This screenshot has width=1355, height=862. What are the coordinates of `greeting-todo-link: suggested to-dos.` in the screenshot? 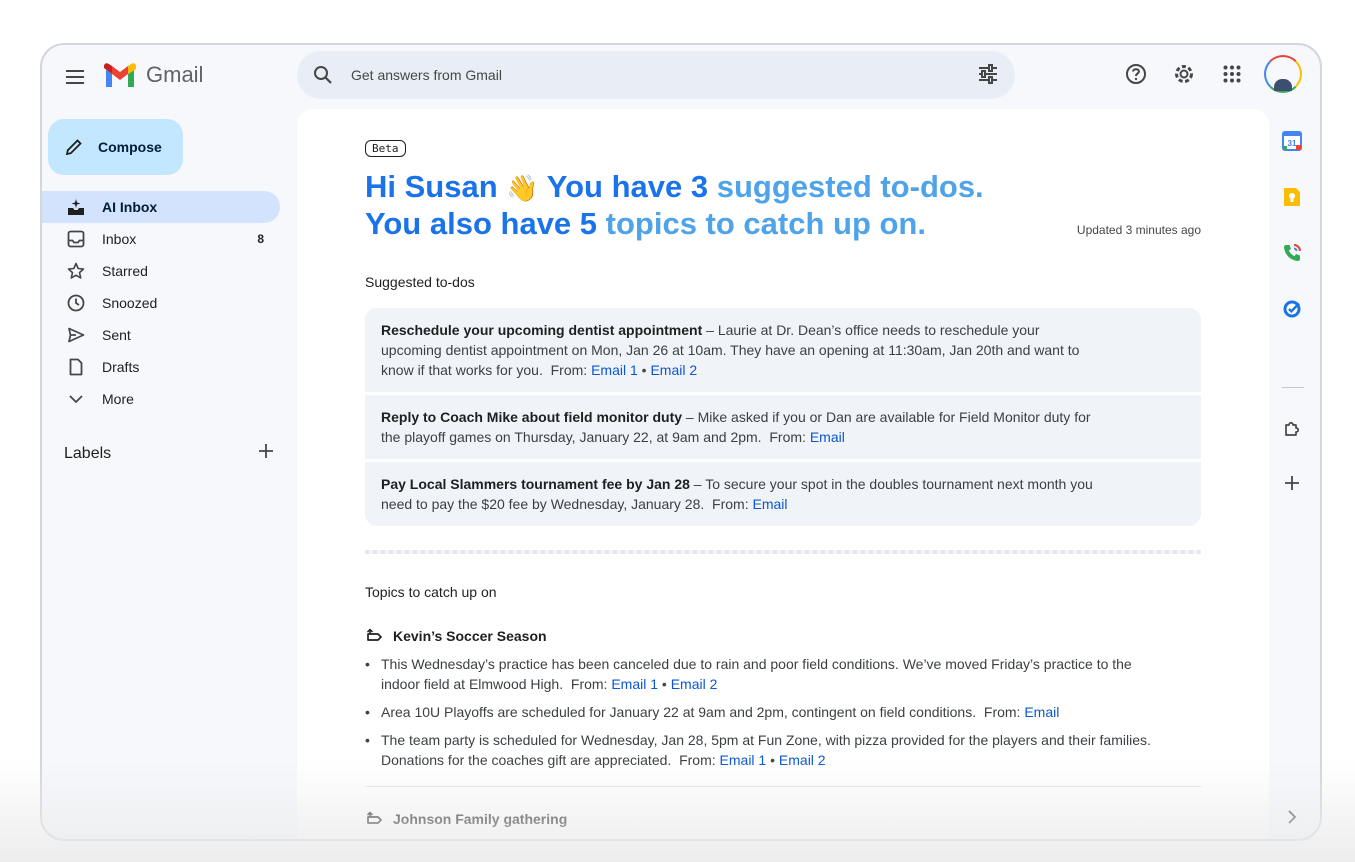 It's located at (850, 186).